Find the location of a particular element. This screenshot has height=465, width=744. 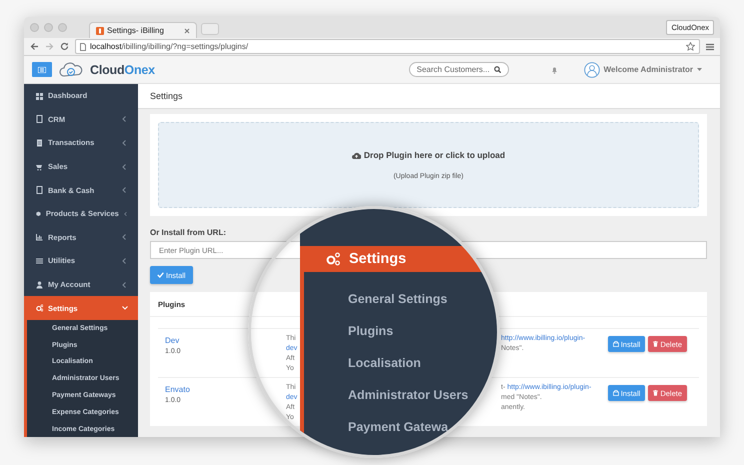

field-label: Or Install from URL: is located at coordinates (189, 232).